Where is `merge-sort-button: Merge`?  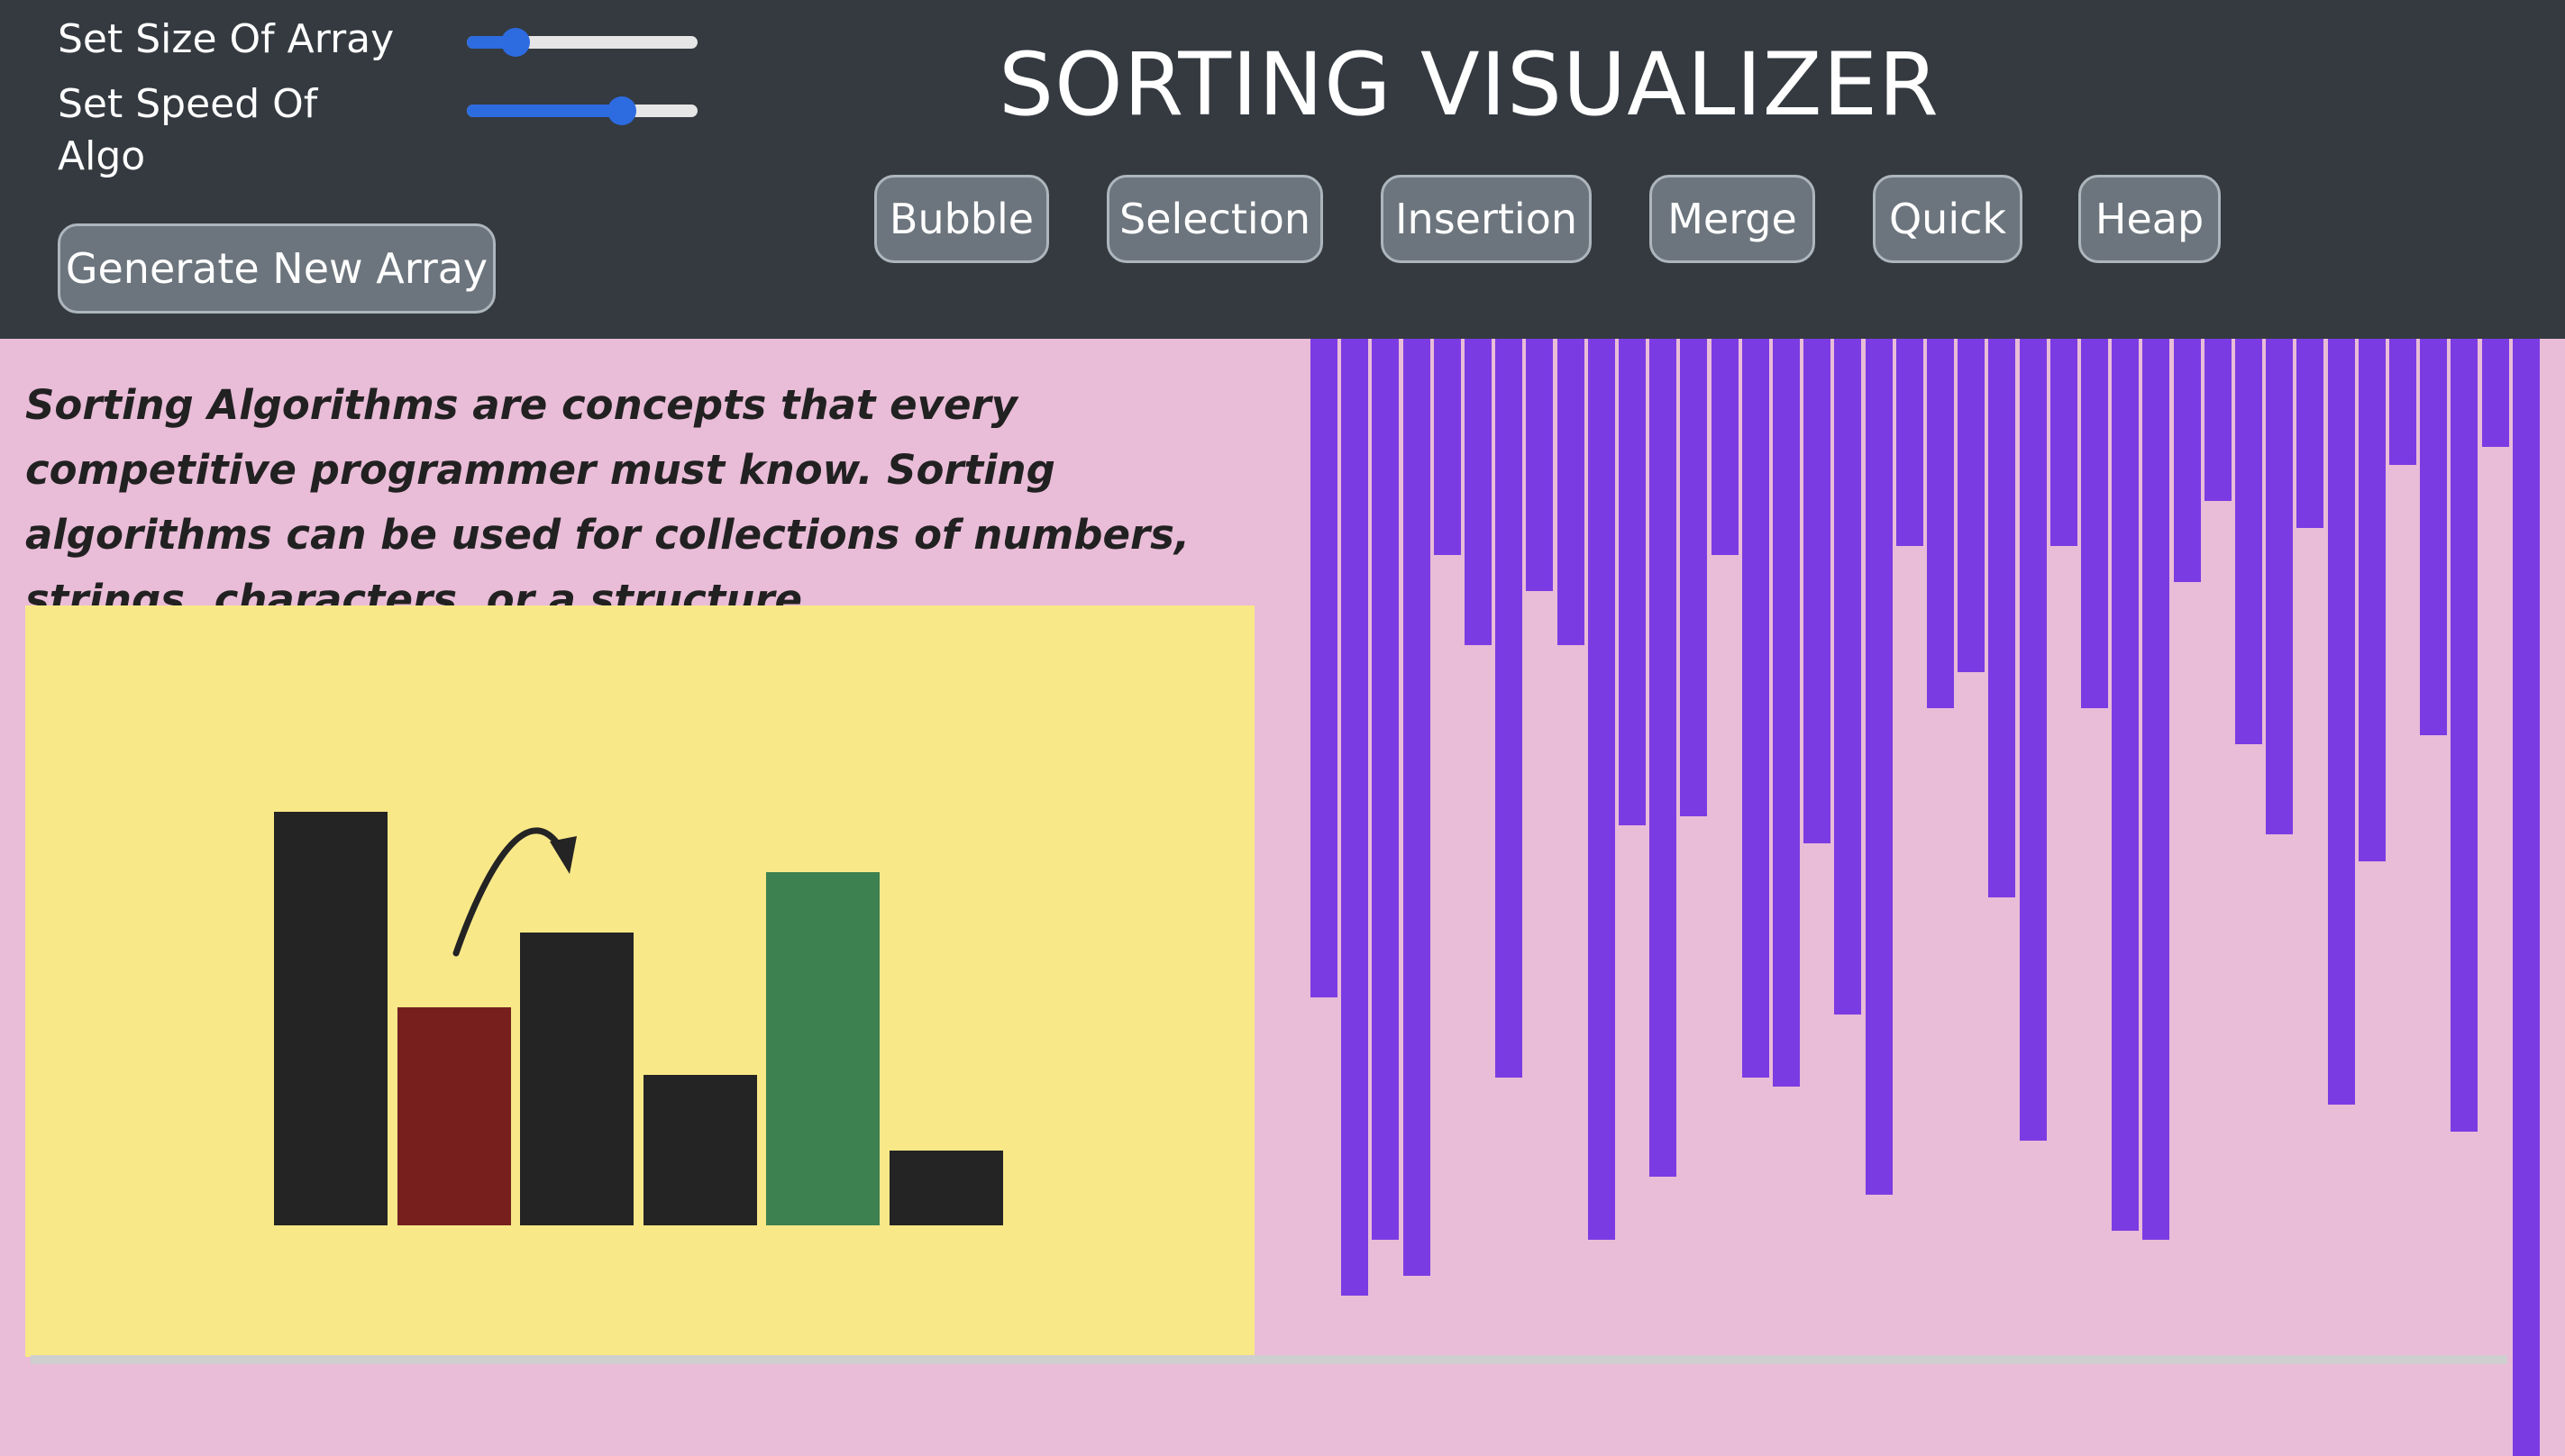 merge-sort-button: Merge is located at coordinates (1732, 219).